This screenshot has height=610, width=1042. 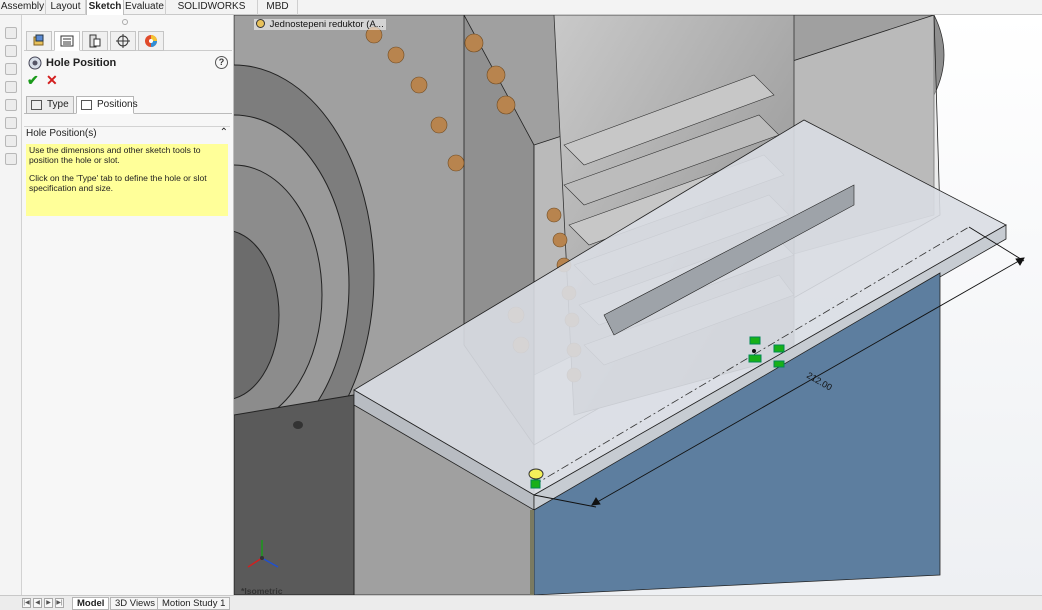 What do you see at coordinates (37, 603) in the screenshot?
I see `prev-tab-icon: ◀` at bounding box center [37, 603].